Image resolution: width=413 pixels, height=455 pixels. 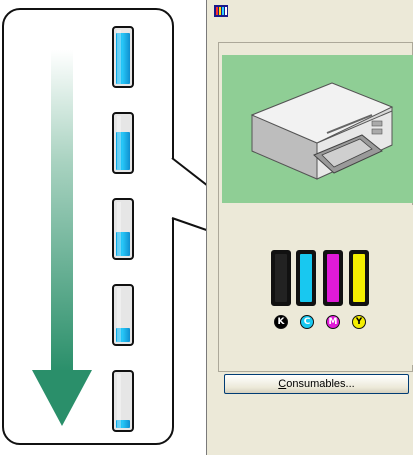 I want to click on ink-tank-yellow, so click(x=359, y=278).